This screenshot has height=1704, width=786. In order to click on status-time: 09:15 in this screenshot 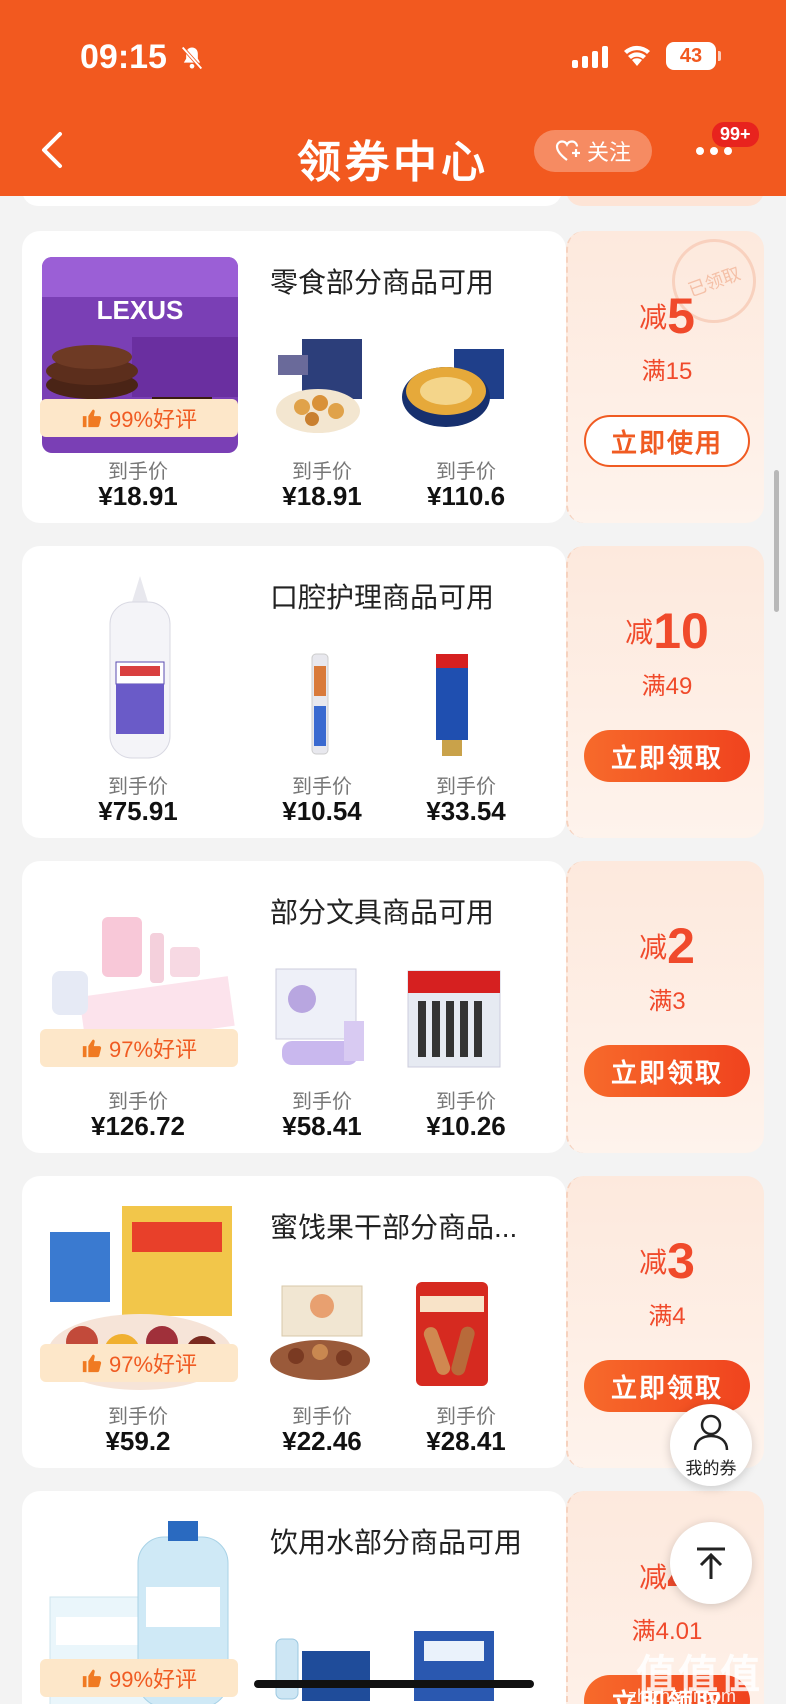, I will do `click(123, 57)`.